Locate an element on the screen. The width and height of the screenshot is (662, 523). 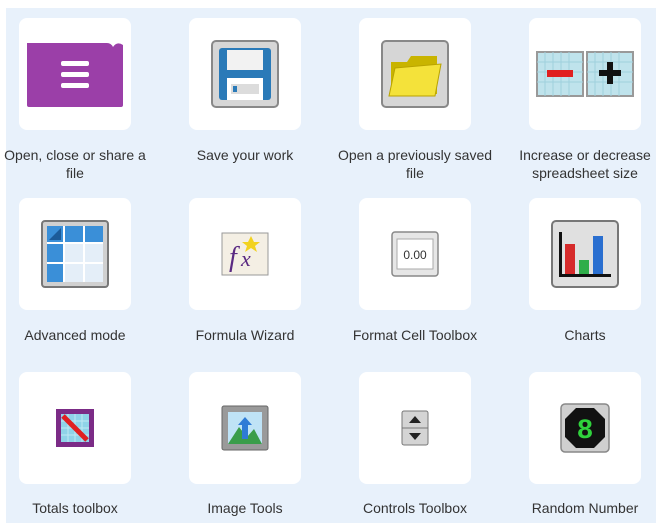
image-icon is located at coordinates (245, 428).